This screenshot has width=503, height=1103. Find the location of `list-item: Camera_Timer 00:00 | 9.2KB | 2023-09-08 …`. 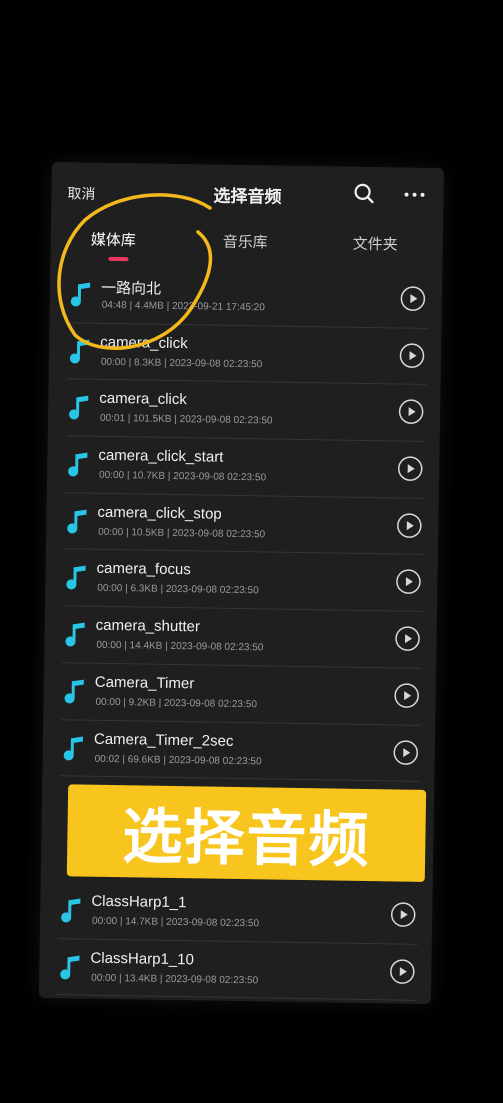

list-item: Camera_Timer 00:00 | 9.2KB | 2023-09-08 … is located at coordinates (242, 694).